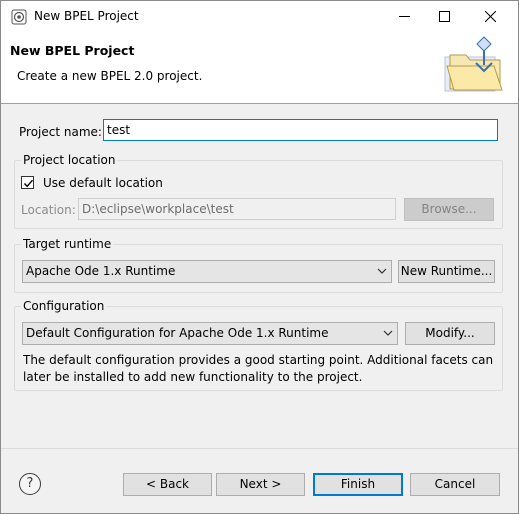 The image size is (519, 514). What do you see at coordinates (67, 244) in the screenshot?
I see `target-runtime-title: Target runtime` at bounding box center [67, 244].